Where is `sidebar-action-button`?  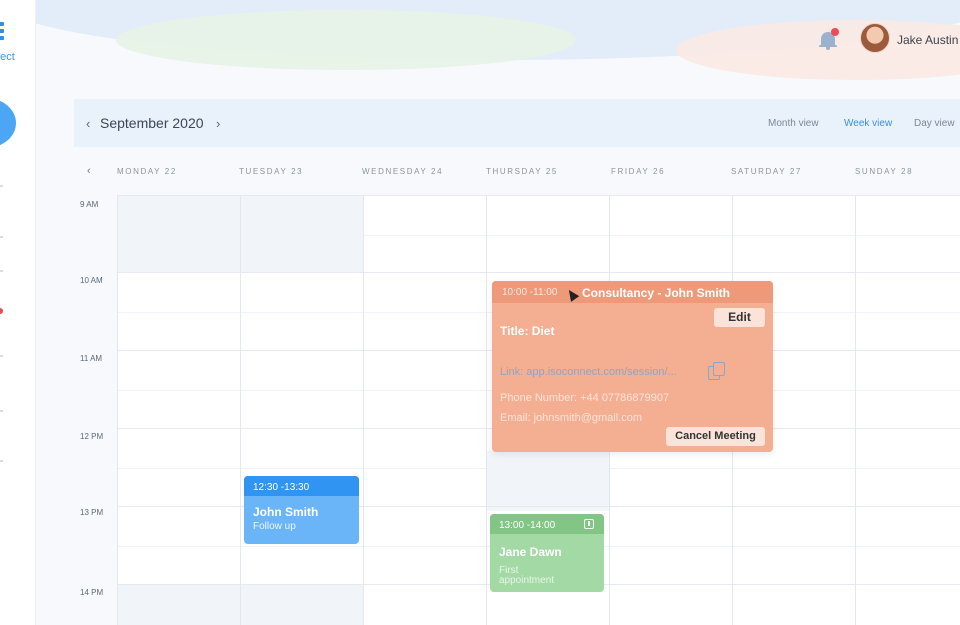 sidebar-action-button is located at coordinates (8, 123).